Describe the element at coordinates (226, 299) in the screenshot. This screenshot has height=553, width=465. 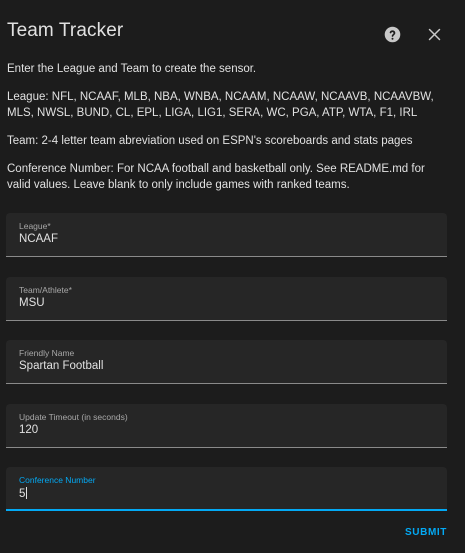
I see `team-field: Team/Athlete* MSU` at that location.